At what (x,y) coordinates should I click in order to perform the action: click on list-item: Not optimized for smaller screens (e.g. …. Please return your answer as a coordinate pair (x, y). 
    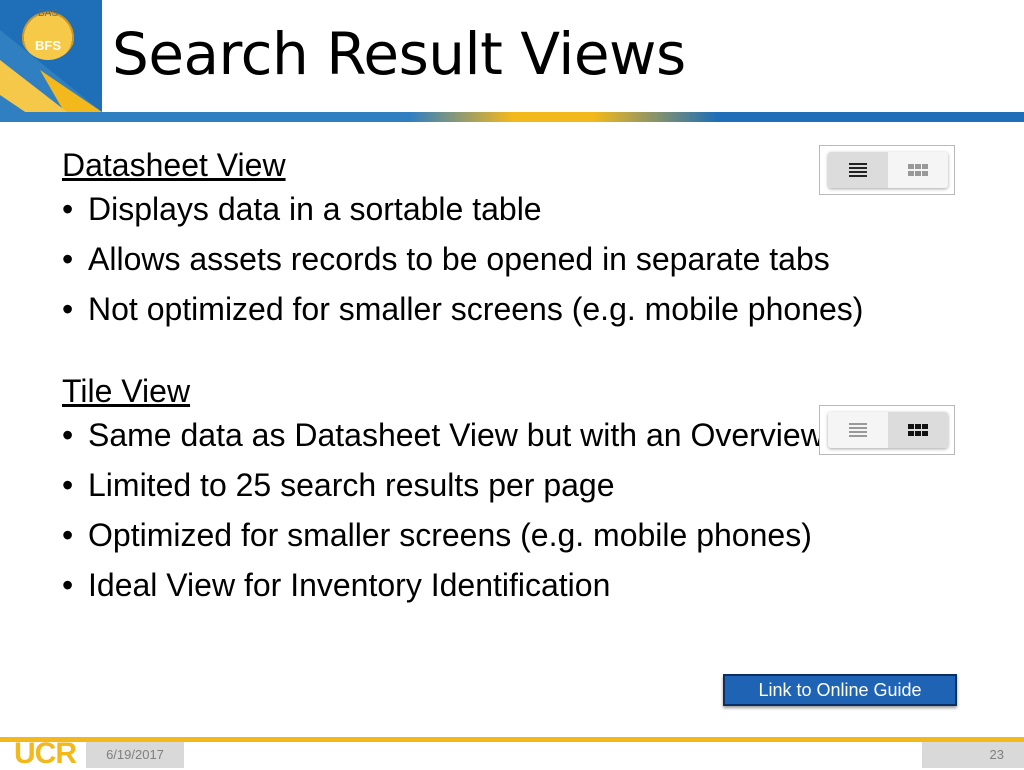
    Looking at the image, I should click on (512, 309).